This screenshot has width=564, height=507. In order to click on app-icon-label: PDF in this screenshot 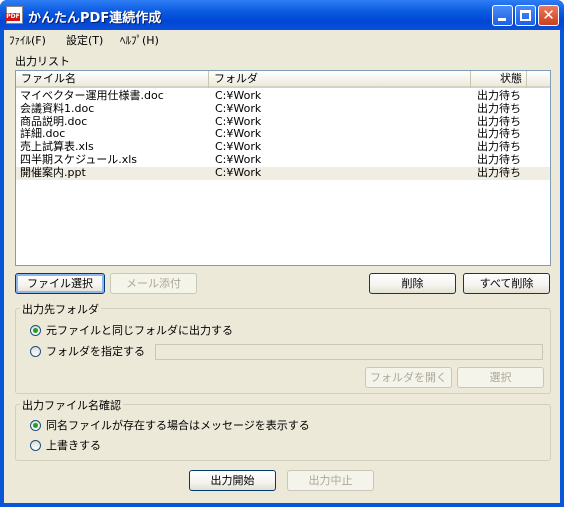, I will do `click(13, 17)`.